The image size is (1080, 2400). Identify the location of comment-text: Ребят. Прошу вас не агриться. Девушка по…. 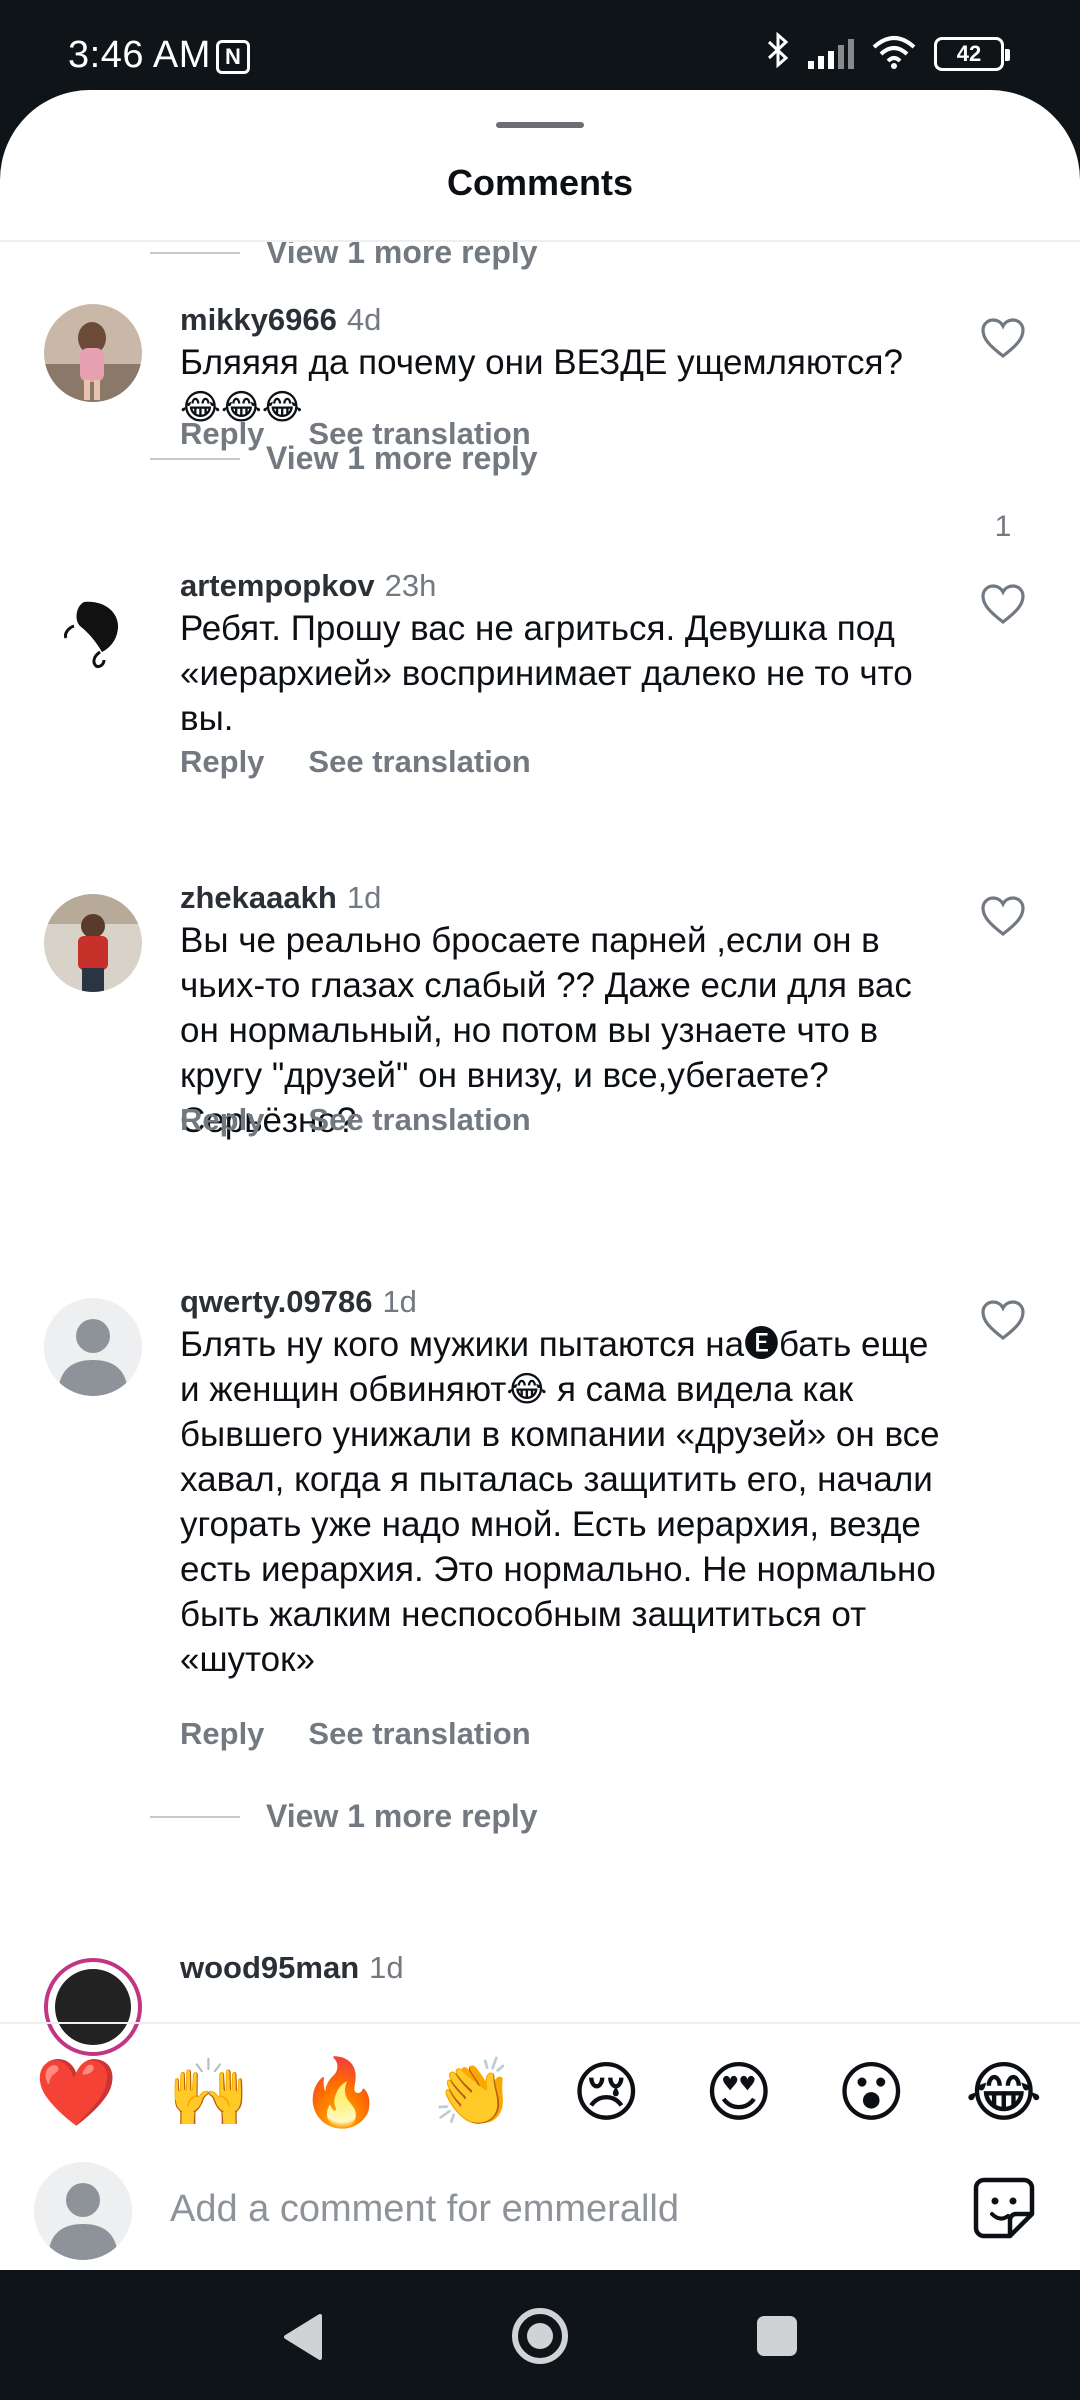
(546, 673).